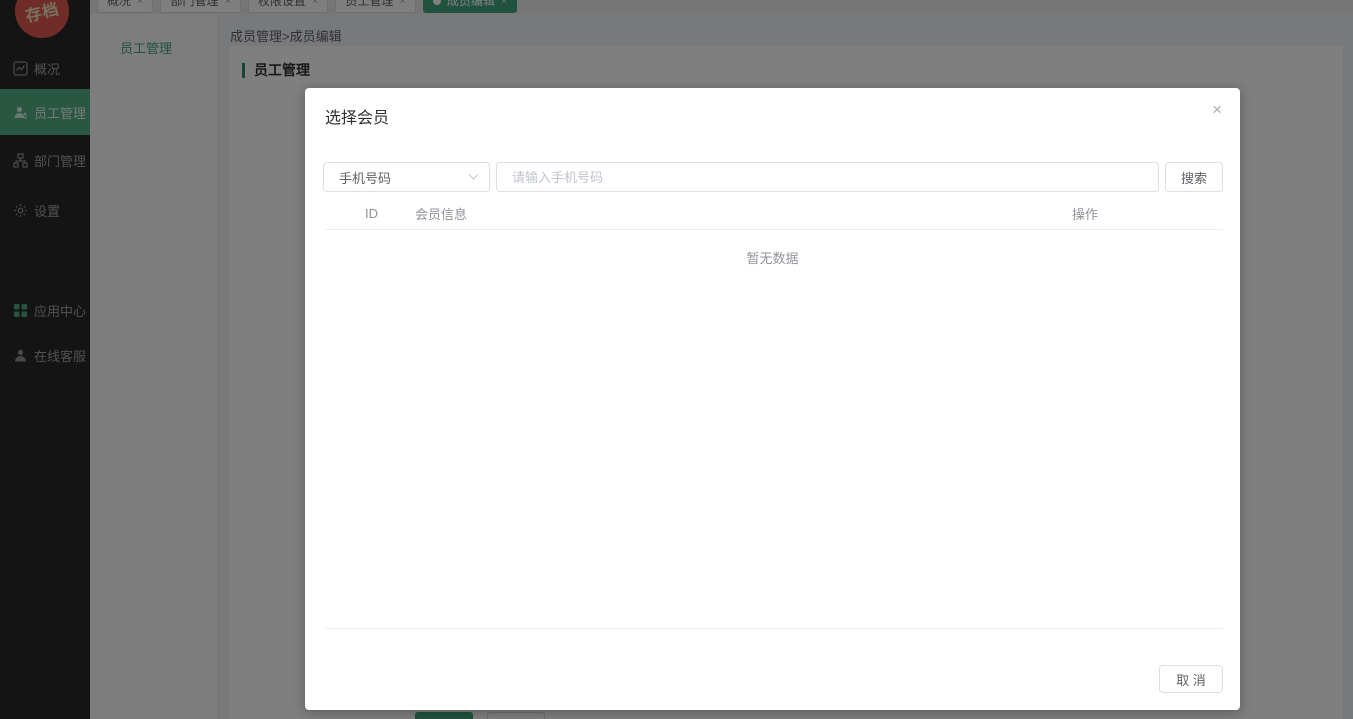 The height and width of the screenshot is (719, 1353). I want to click on filter-select-value: 手机号码, so click(365, 178).